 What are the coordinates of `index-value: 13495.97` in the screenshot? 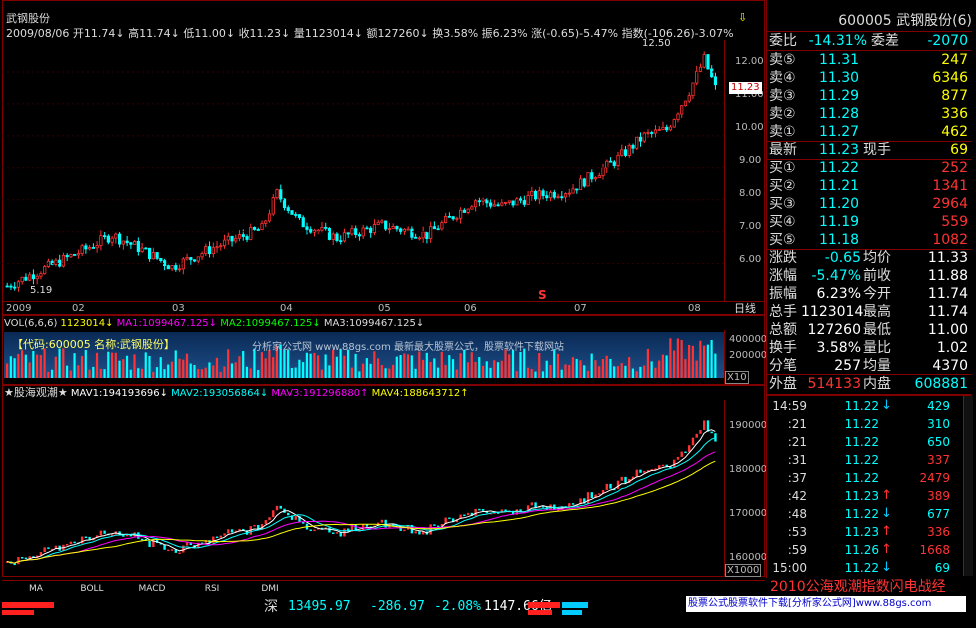 It's located at (319, 606).